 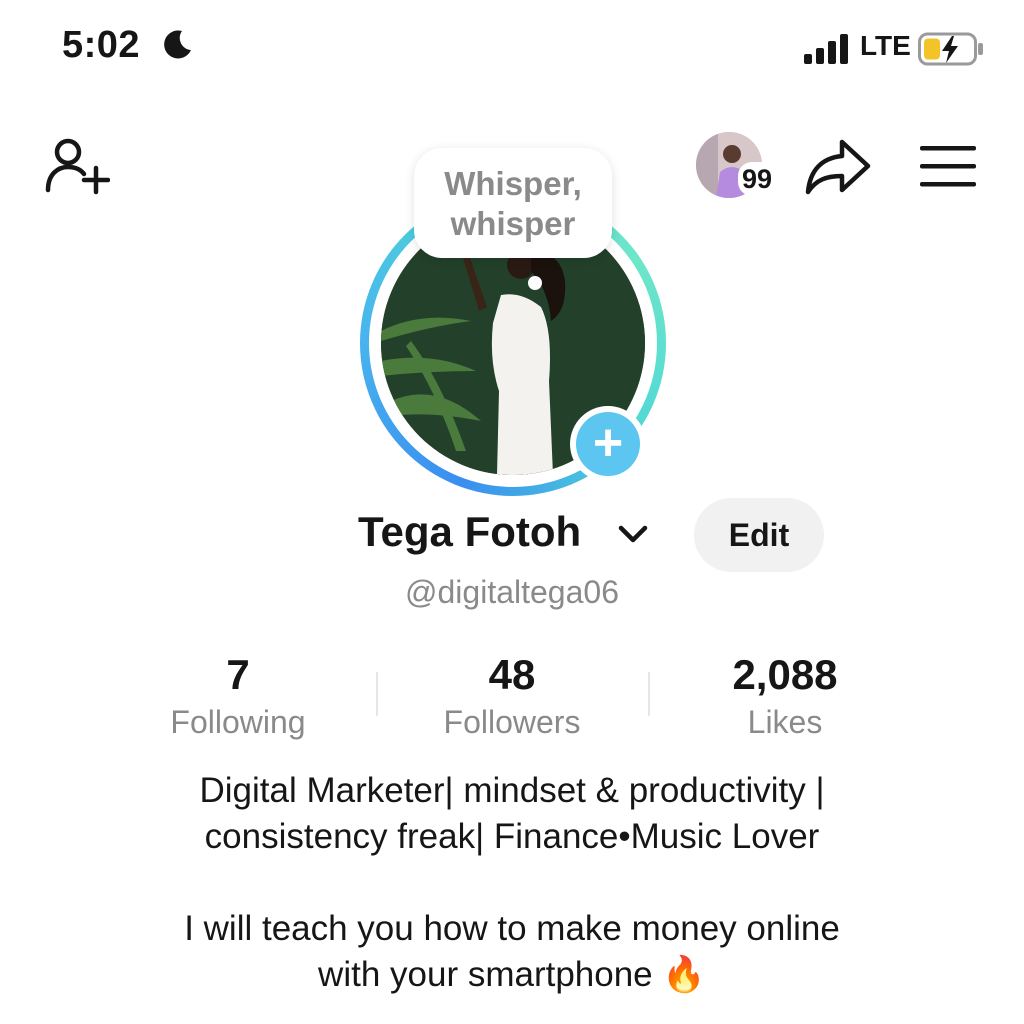 I want to click on plus-icon: +, so click(x=608, y=444).